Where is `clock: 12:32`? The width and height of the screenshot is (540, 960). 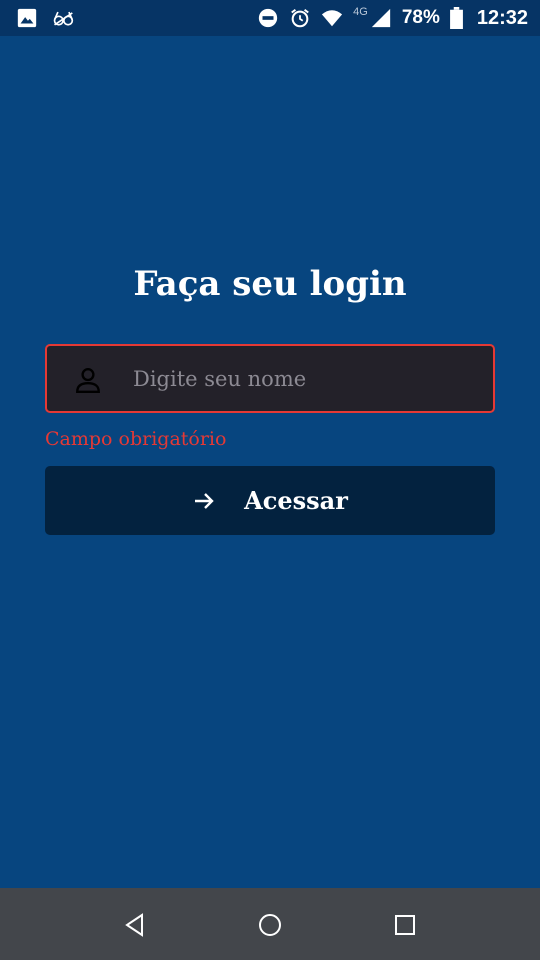 clock: 12:32 is located at coordinates (502, 17).